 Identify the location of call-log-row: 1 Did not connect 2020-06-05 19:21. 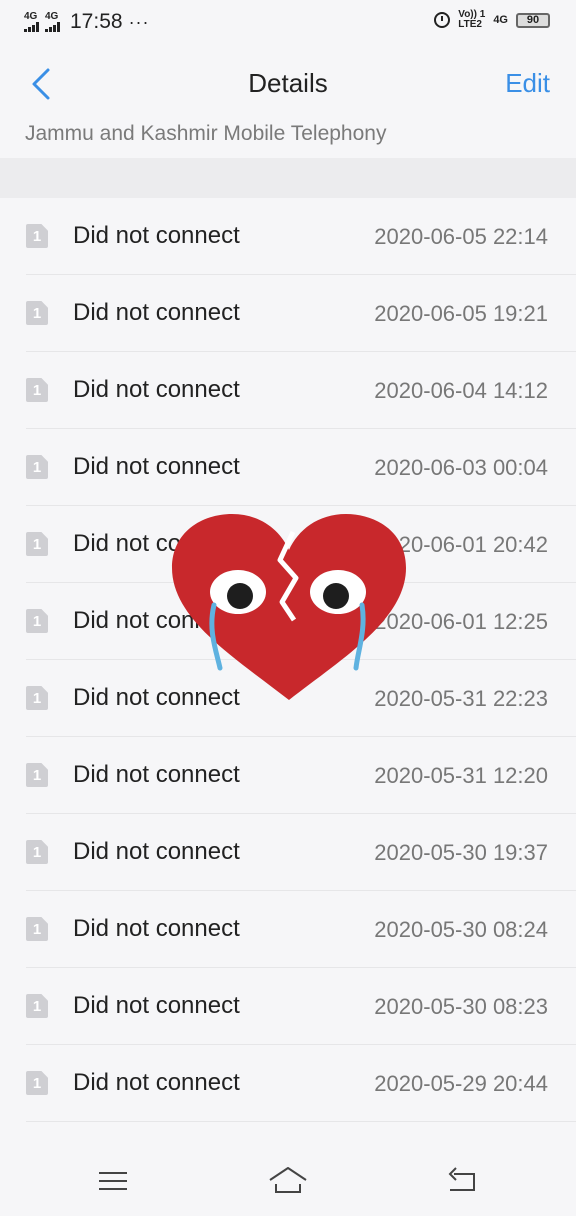
(301, 313).